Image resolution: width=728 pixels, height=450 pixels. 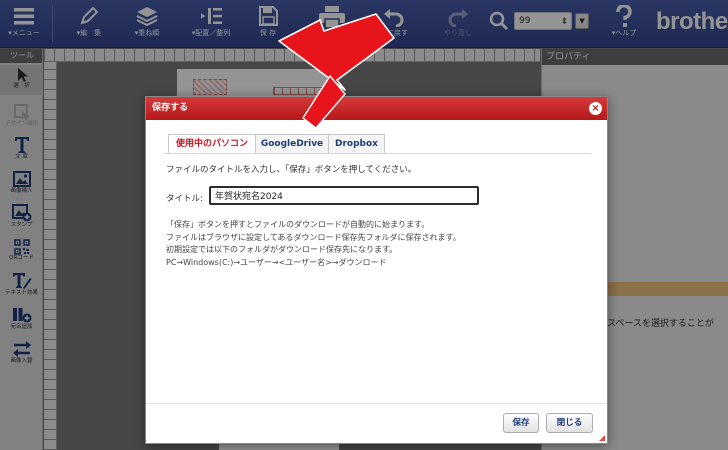 What do you see at coordinates (276, 262) in the screenshot?
I see `note-line: PC→Windows(C:)→ユーザー→<ユーザー名>→ダウンロード` at bounding box center [276, 262].